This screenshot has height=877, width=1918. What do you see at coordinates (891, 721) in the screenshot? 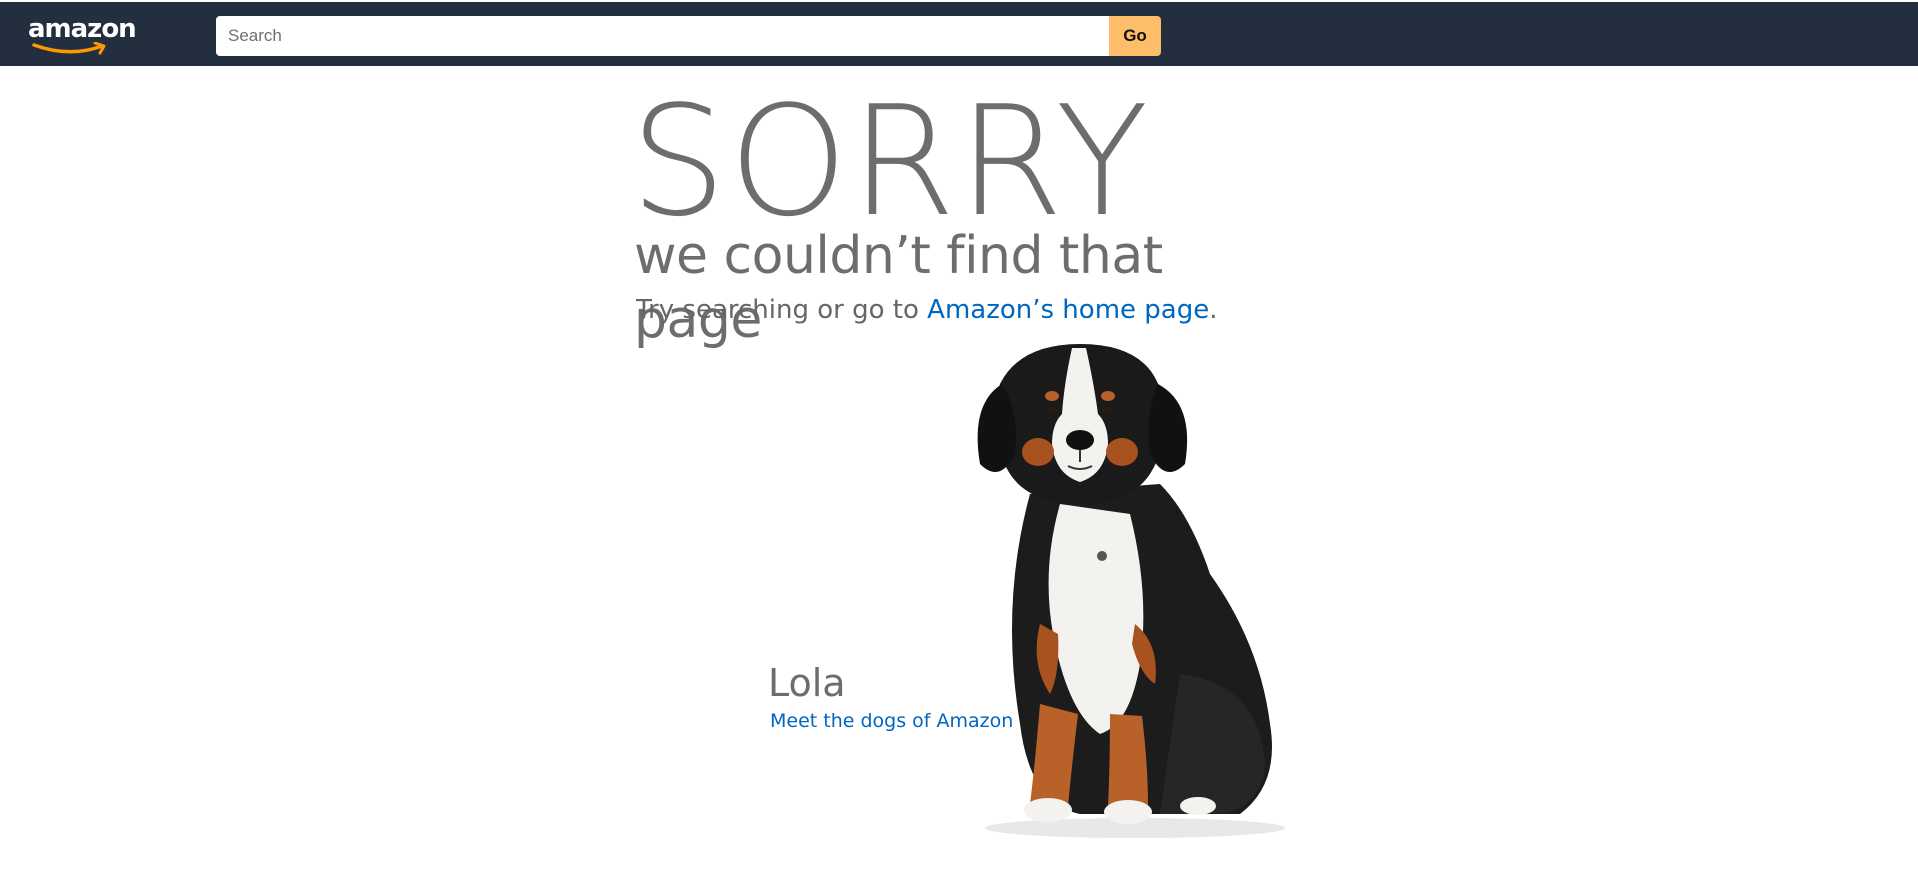
I see `meet-dogs-link: Meet the dogs of Amazon` at bounding box center [891, 721].